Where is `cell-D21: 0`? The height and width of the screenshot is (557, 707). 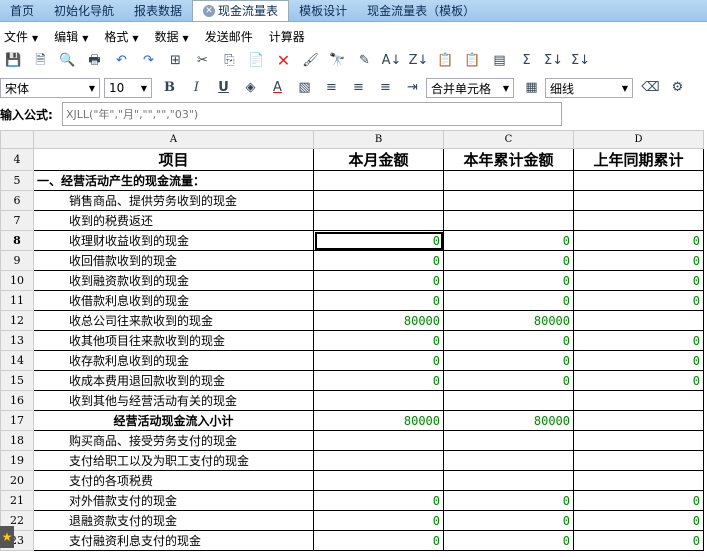
cell-D21: 0 is located at coordinates (638, 500).